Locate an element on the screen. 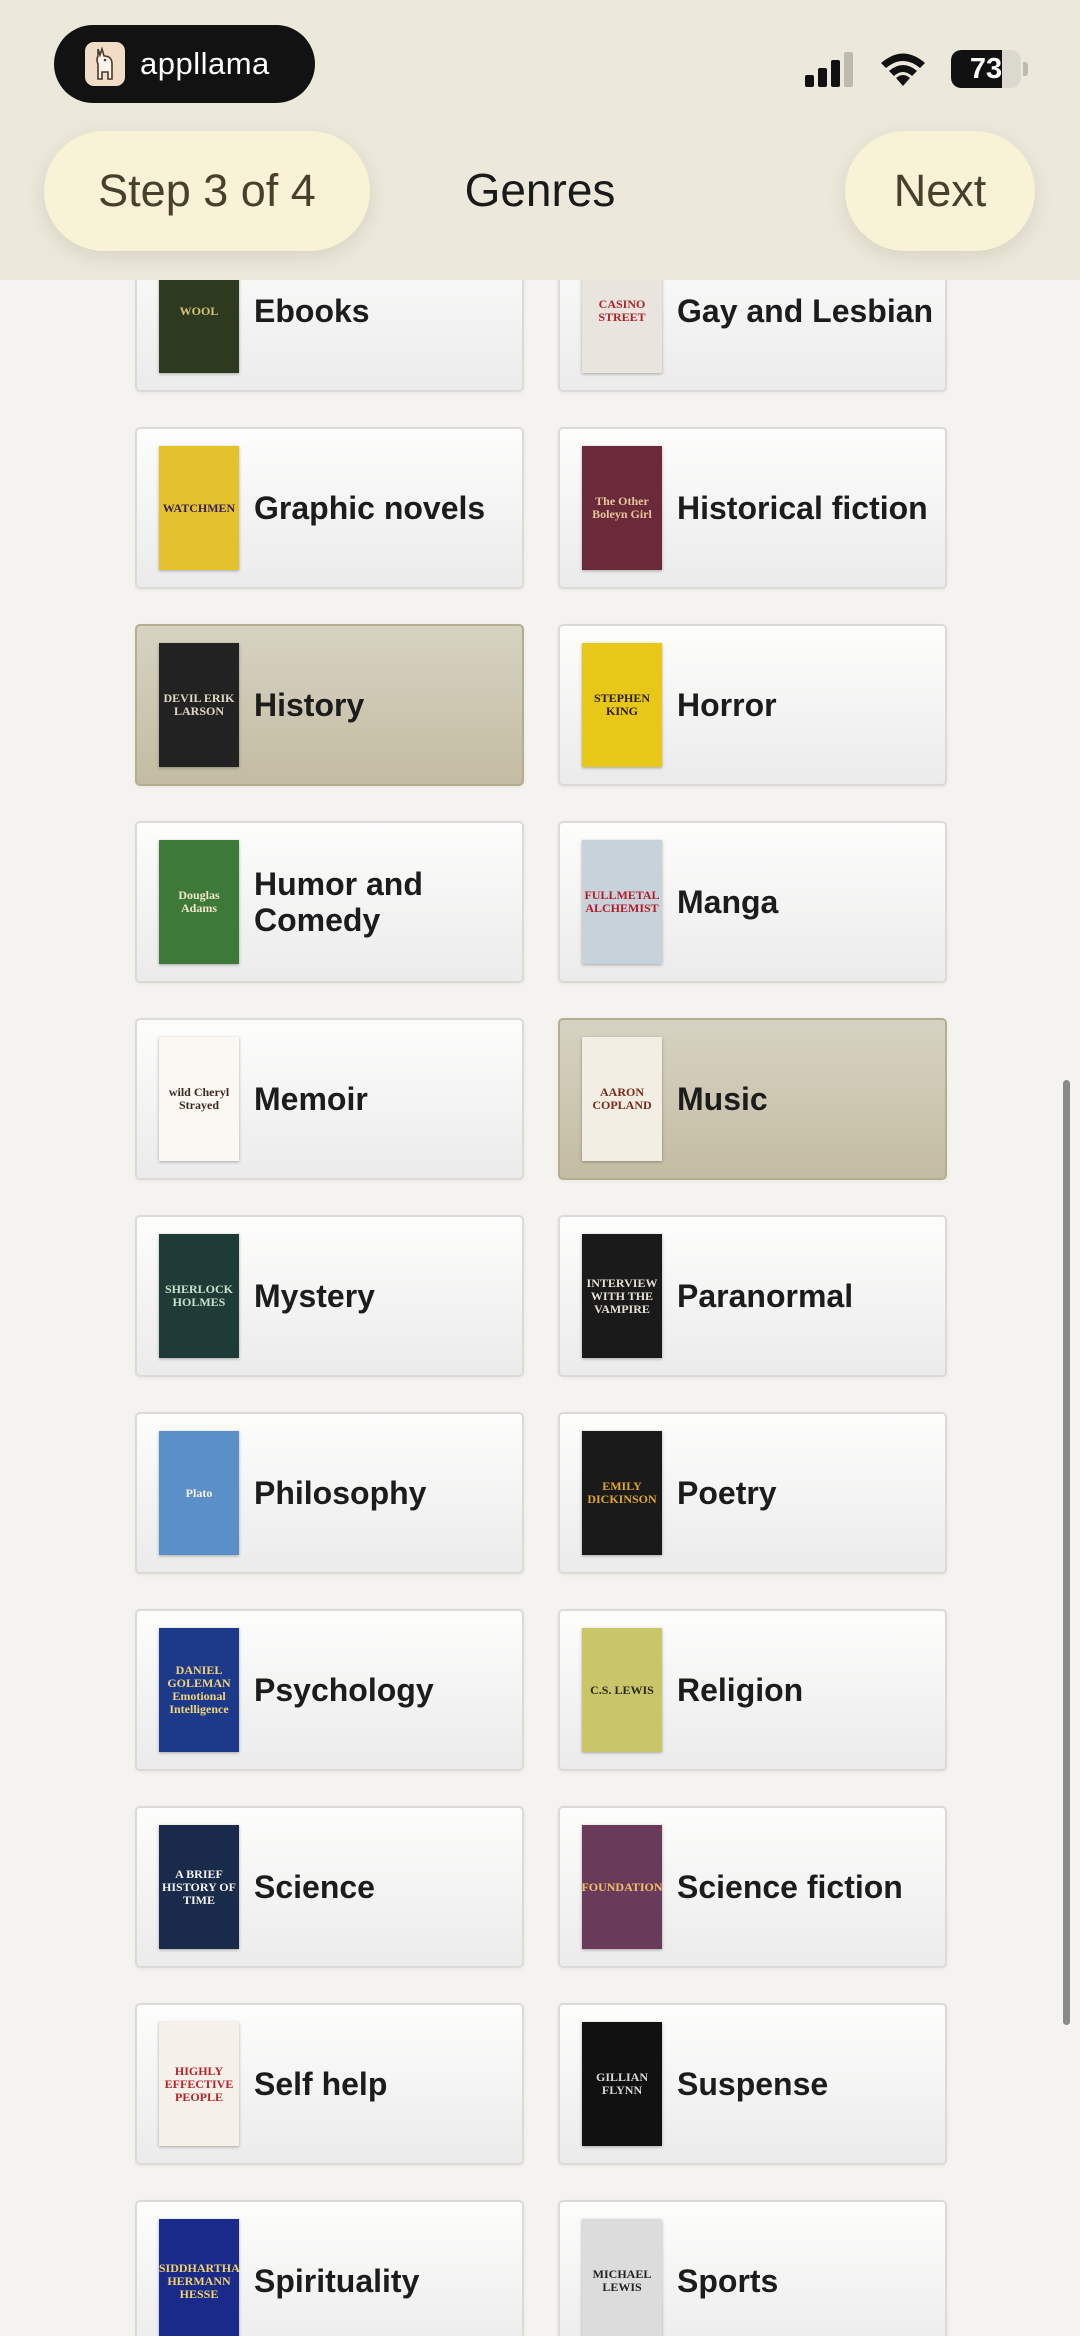  genre-card: HIGHLY EFFECTIVE PEOPLE Self help is located at coordinates (329, 2084).